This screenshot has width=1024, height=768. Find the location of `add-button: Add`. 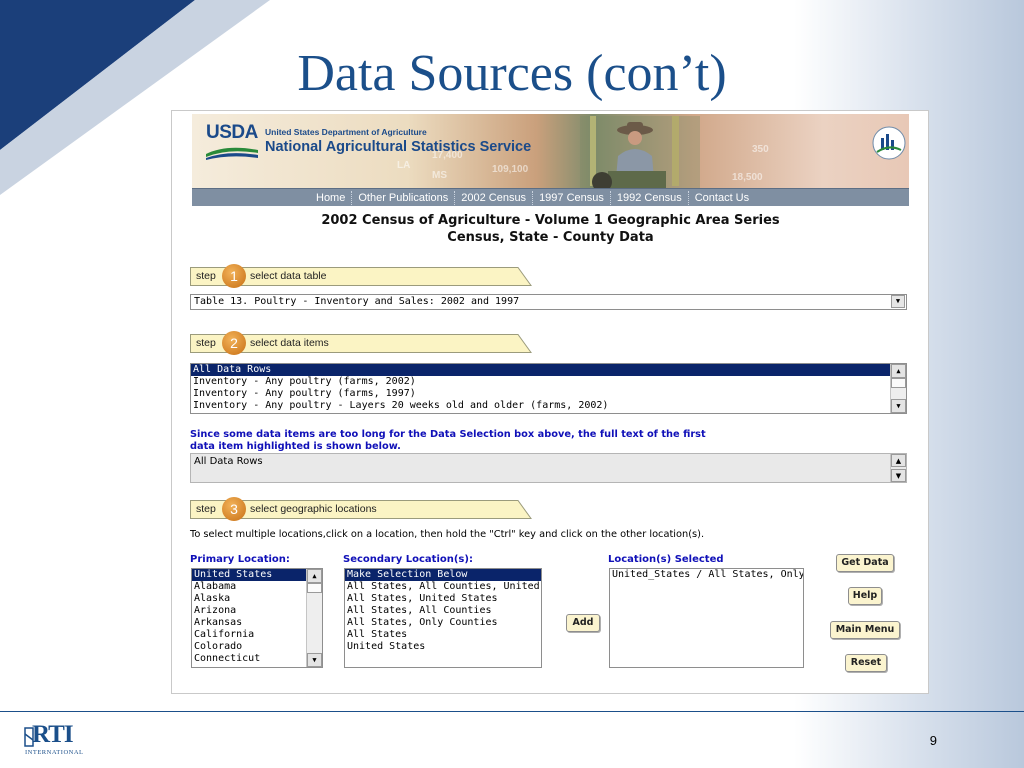

add-button: Add is located at coordinates (583, 623).